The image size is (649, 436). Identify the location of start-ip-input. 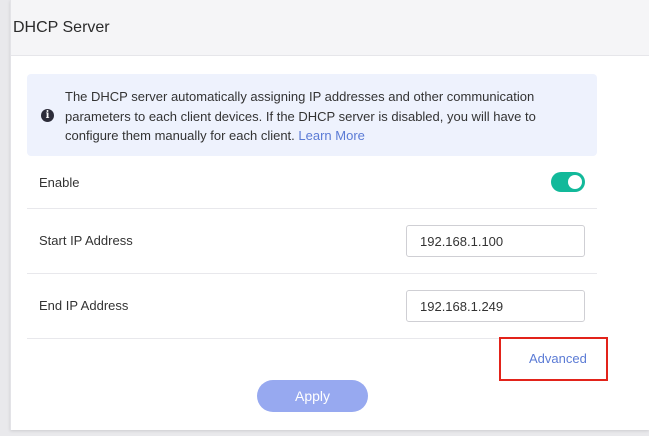
(495, 241).